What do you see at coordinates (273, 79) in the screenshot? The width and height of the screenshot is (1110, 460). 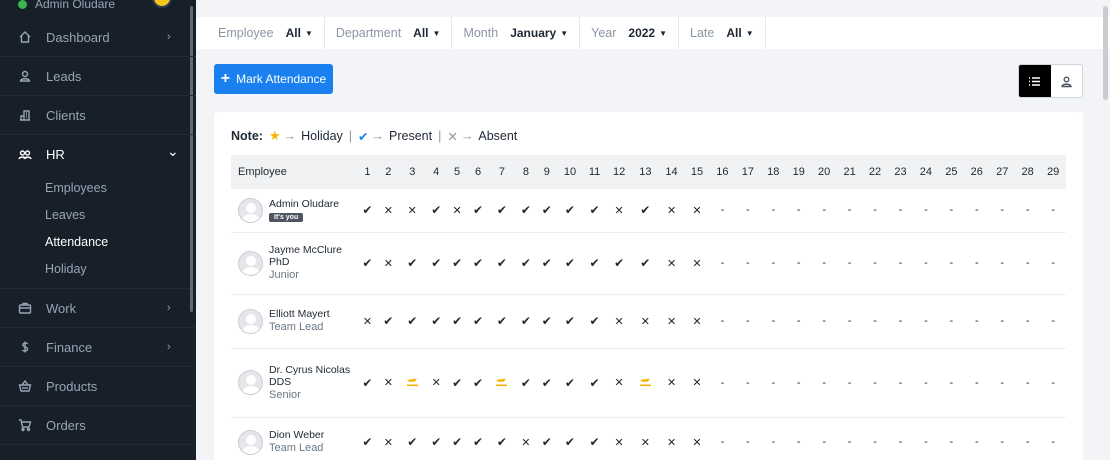 I see `mark-attendance-button: + Mark Attendance` at bounding box center [273, 79].